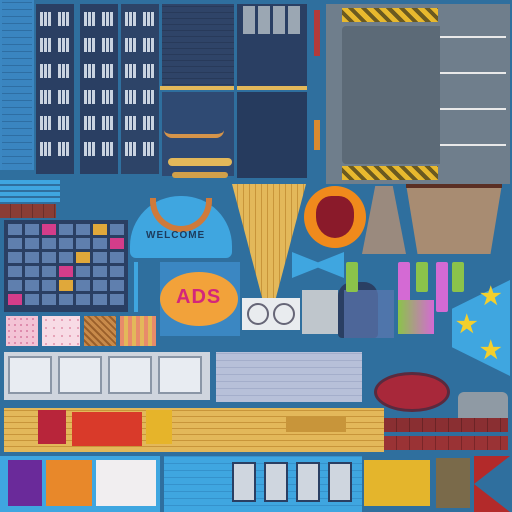  Describe the element at coordinates (25, 483) in the screenshot. I see `poster-purple` at that location.